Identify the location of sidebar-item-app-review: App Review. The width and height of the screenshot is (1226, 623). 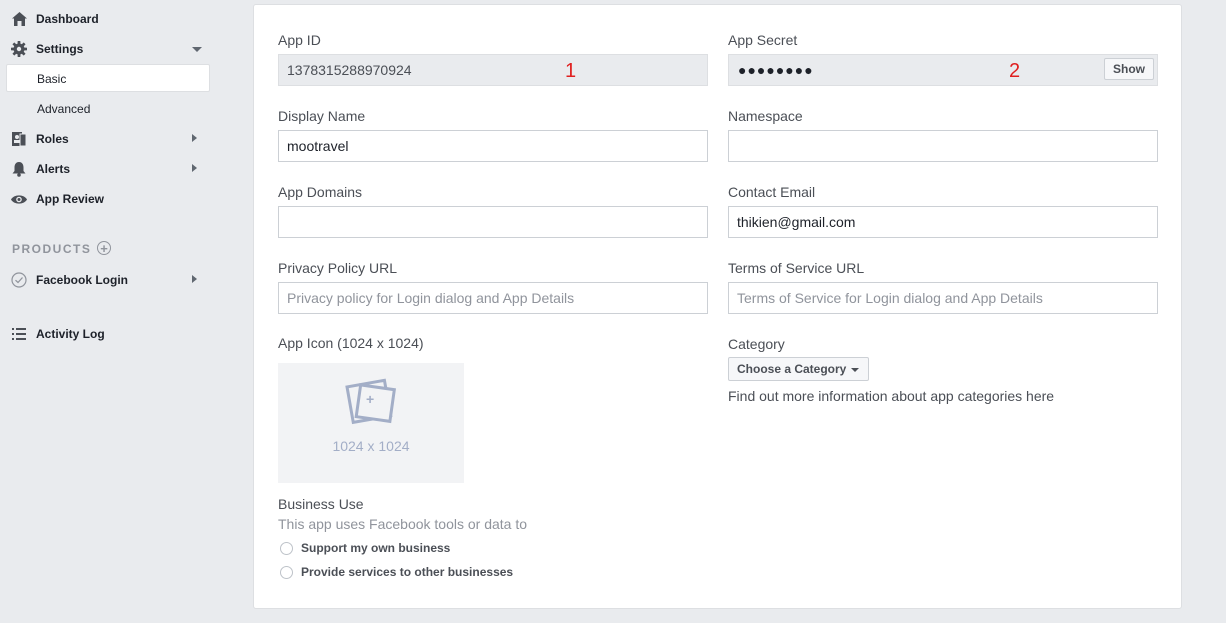
(105, 199).